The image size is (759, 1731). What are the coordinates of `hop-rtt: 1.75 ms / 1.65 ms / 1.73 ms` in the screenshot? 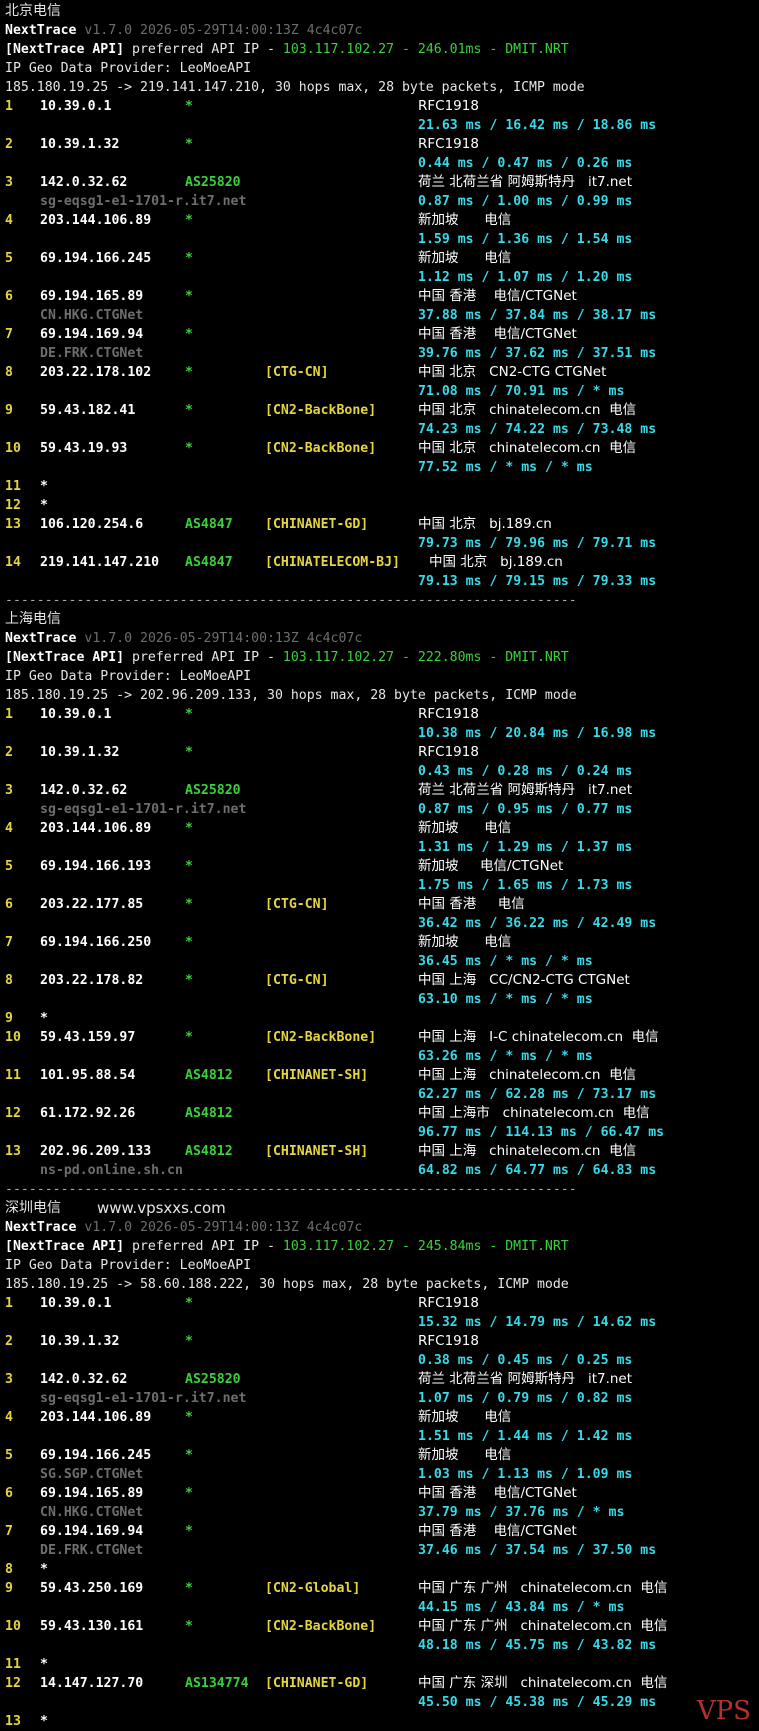 It's located at (525, 885).